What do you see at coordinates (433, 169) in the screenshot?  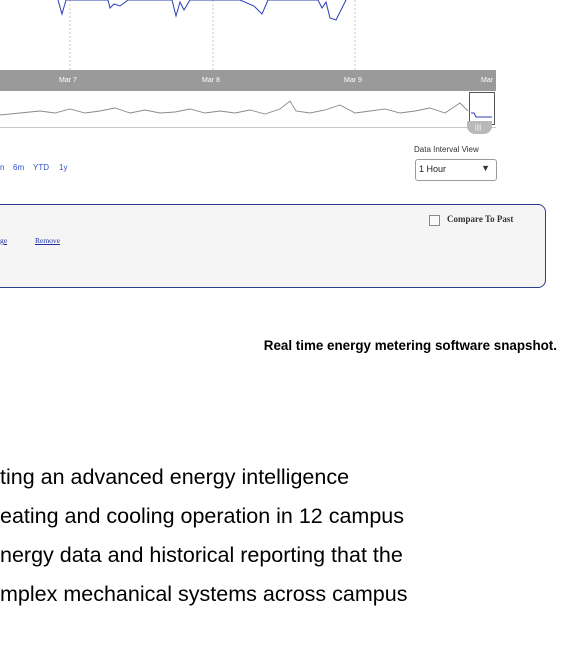 I see `interval-value: 1 Hour` at bounding box center [433, 169].